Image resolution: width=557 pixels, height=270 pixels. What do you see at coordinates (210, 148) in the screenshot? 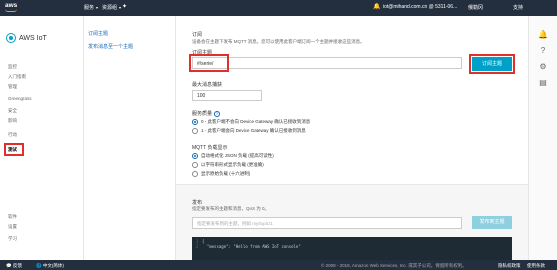
I see `mqtt-display-label: MQTT 负载显示` at bounding box center [210, 148].